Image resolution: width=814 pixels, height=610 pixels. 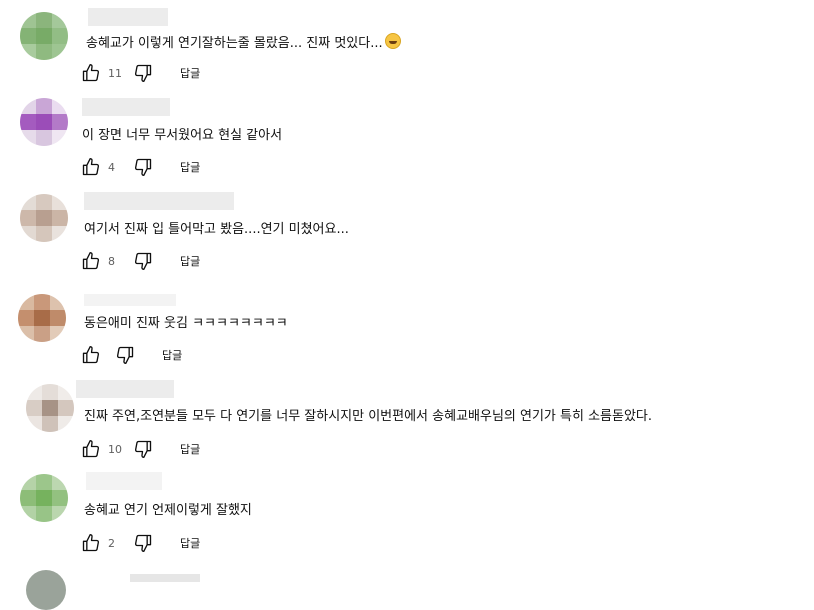 I want to click on comment-text-content: 동은애미 진짜 웃김 ㅋㅋㅋㅋㅋㅋㅋㅋ, so click(x=186, y=323).